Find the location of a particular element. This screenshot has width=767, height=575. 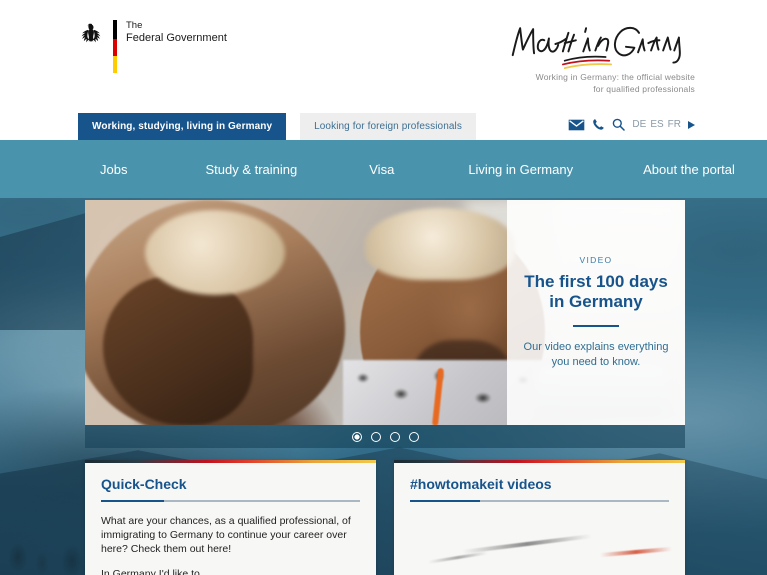

federal-label-line2: Federal Government is located at coordinates (176, 38).